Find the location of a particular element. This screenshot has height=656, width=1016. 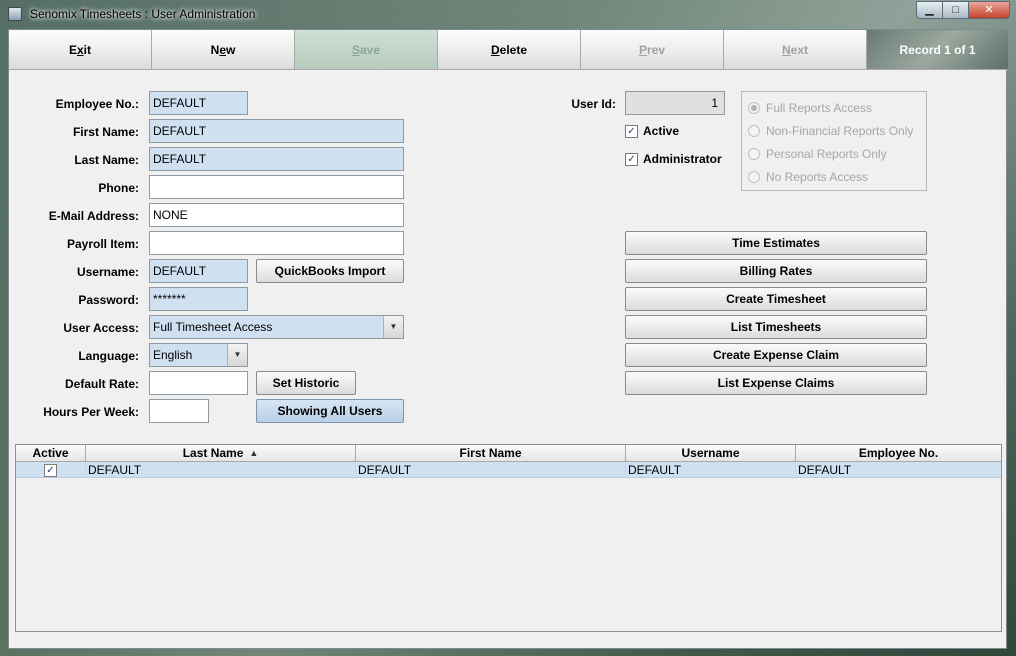

exit-label-mnemonic: x is located at coordinates (80, 49).